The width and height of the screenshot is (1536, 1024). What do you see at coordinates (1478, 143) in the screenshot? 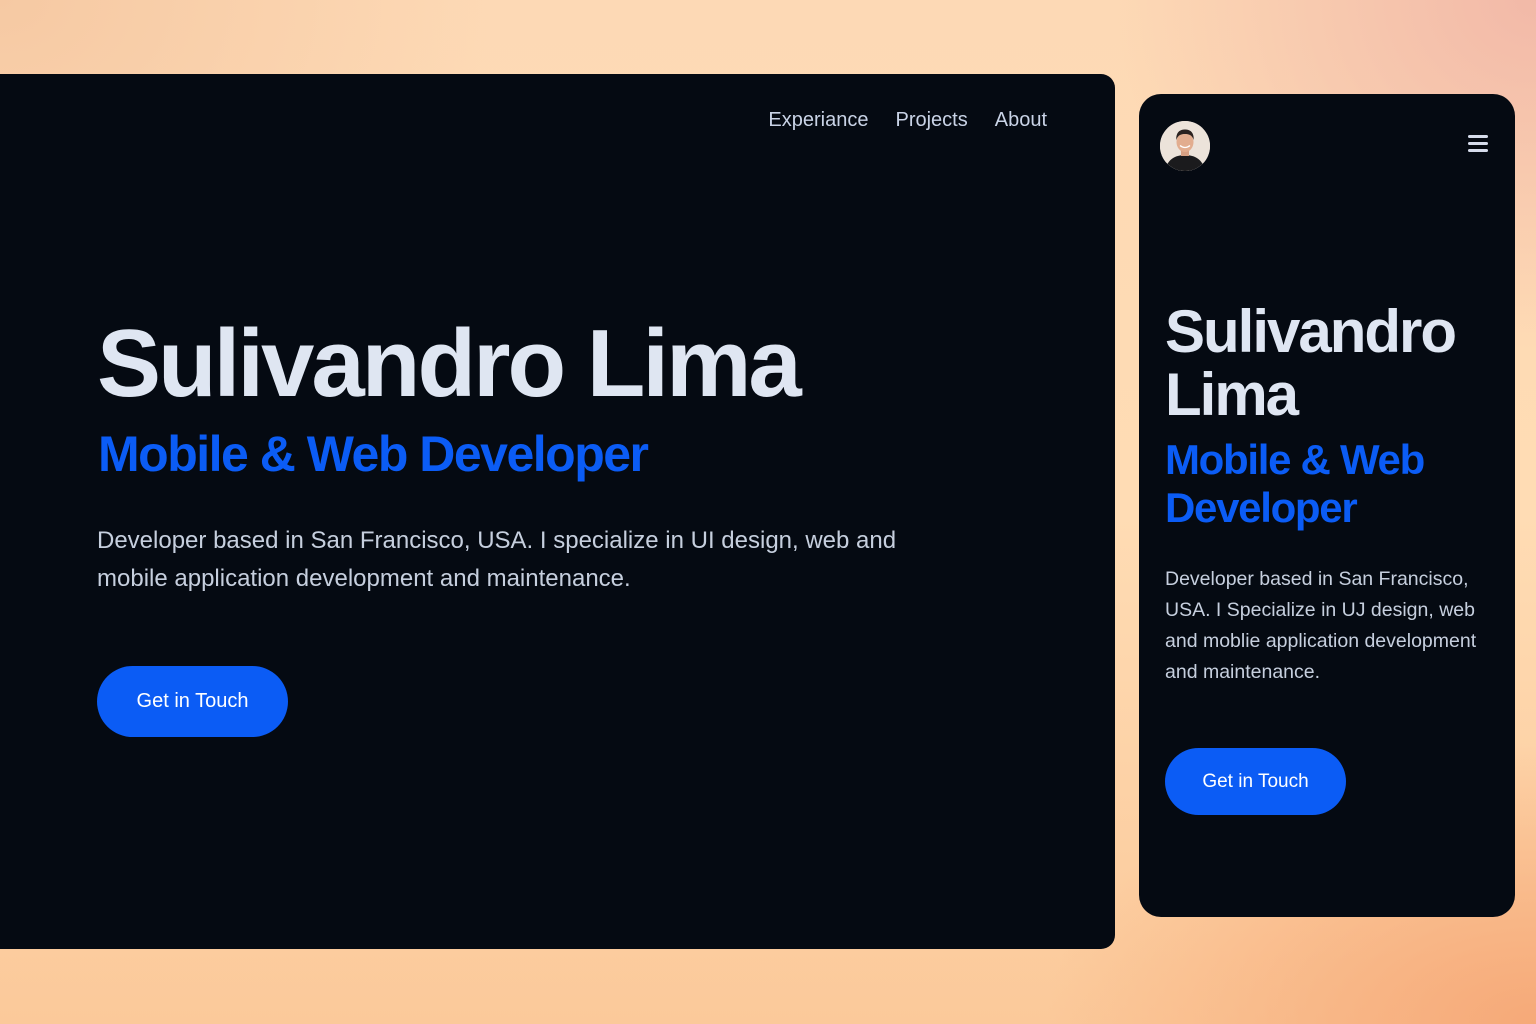
I see `hamburger-menu-icon` at bounding box center [1478, 143].